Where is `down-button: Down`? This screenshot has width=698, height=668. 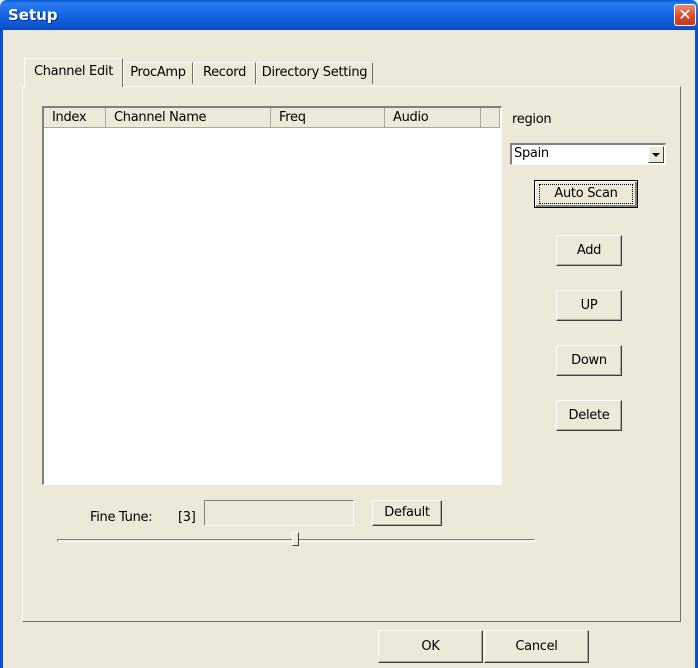
down-button: Down is located at coordinates (589, 360).